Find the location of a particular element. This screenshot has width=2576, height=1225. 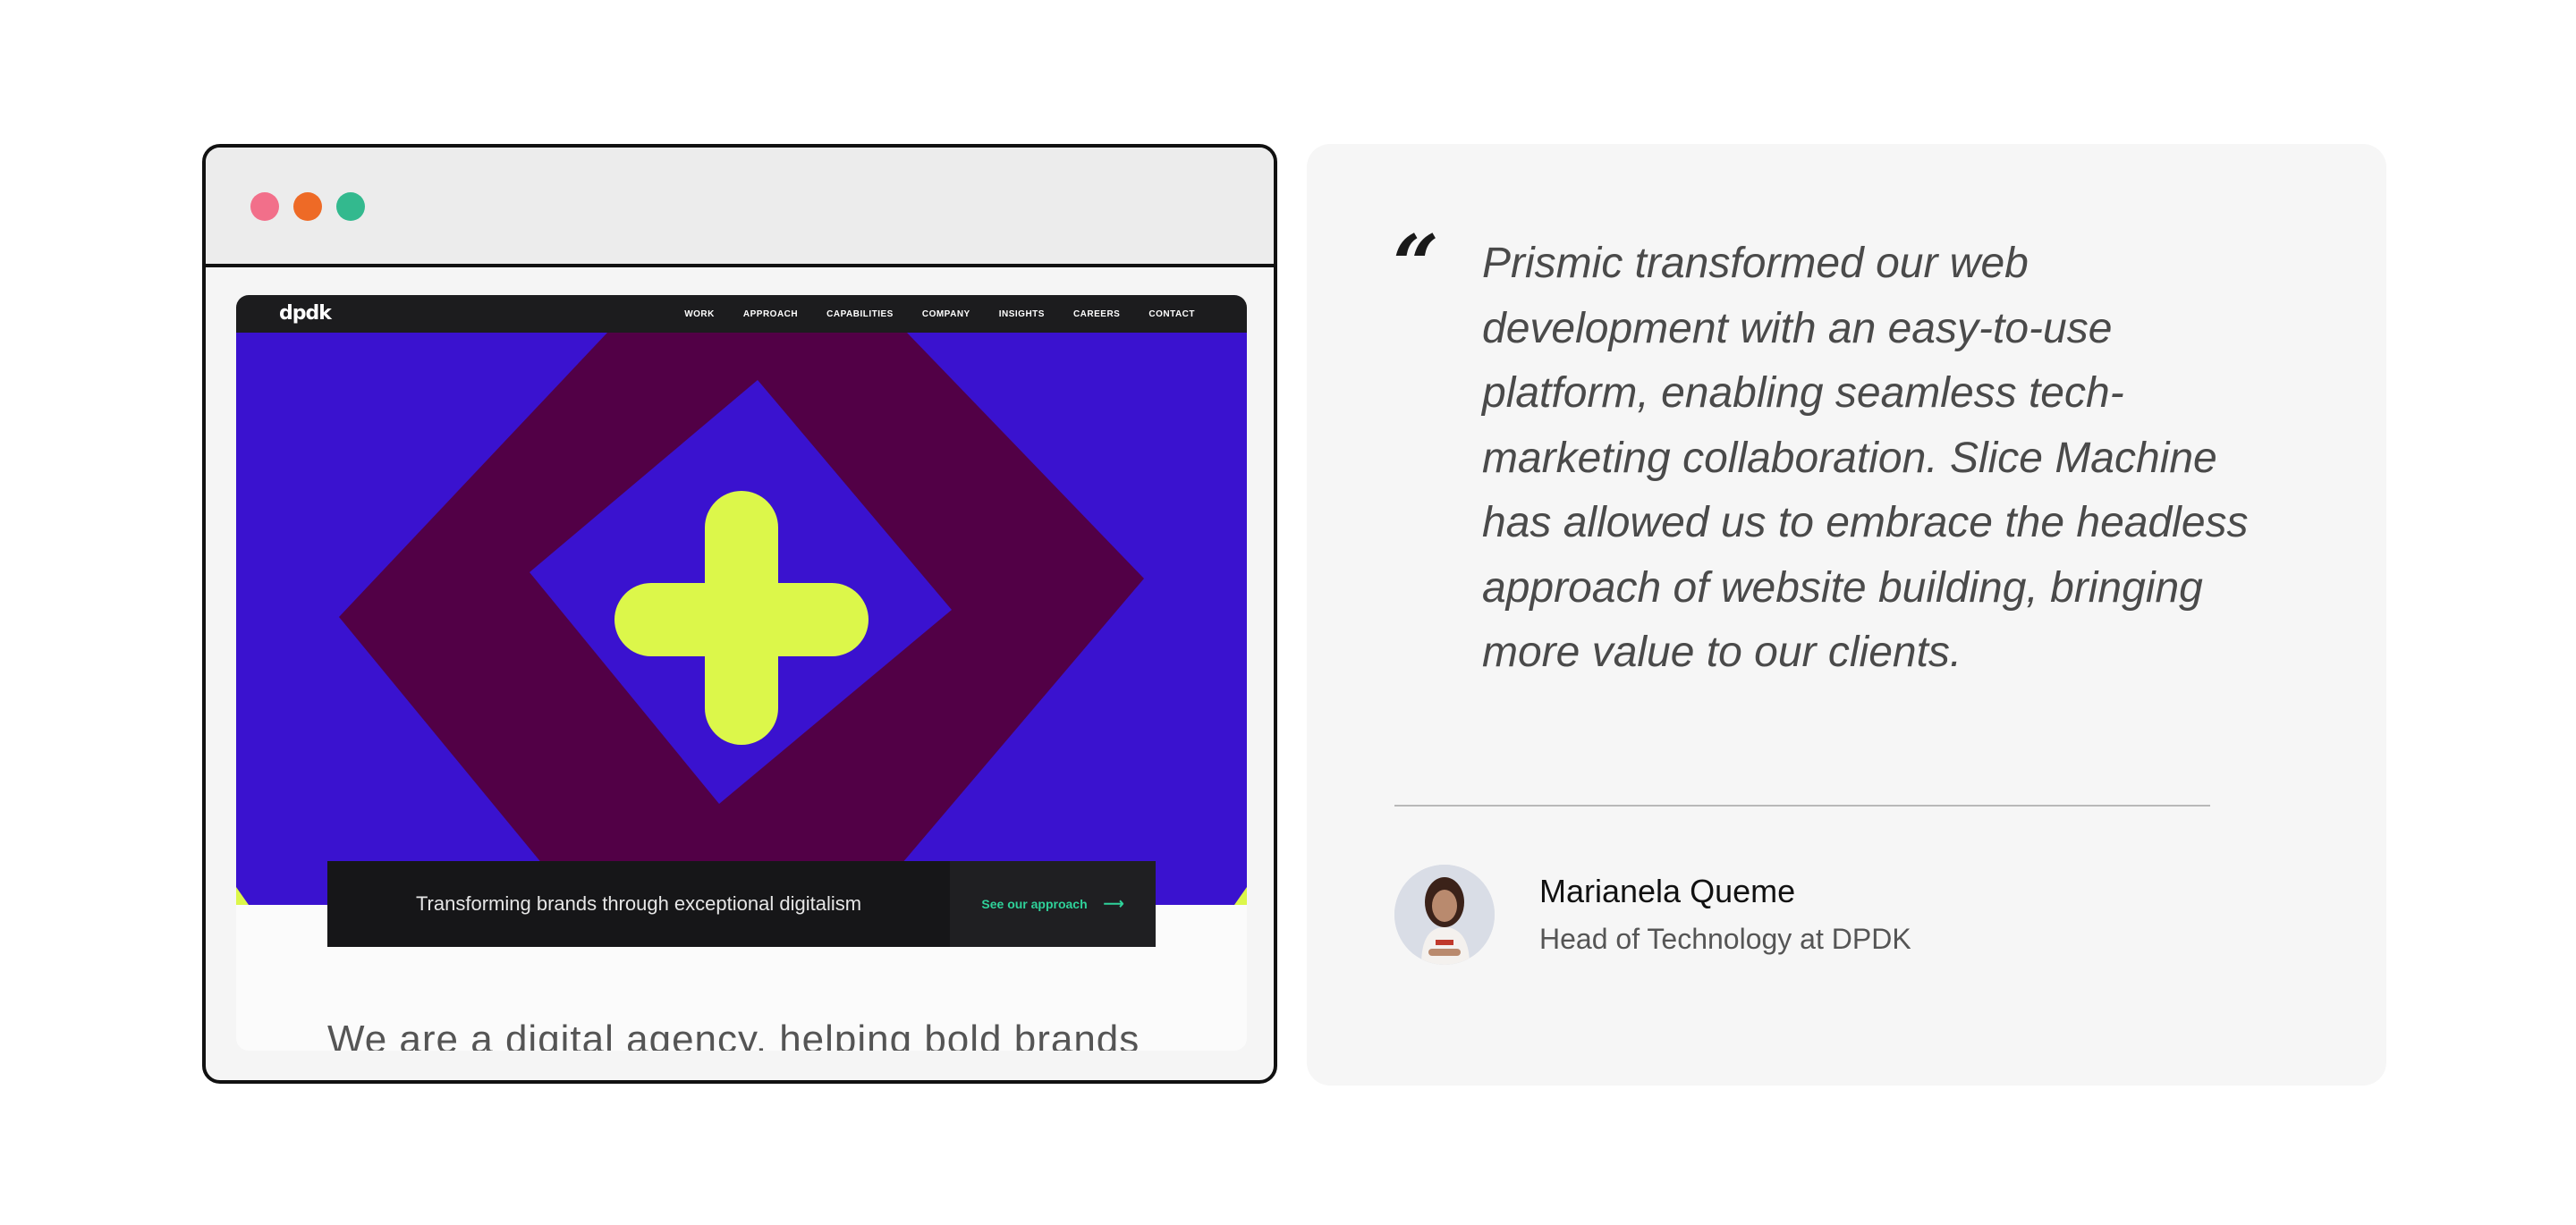

see-approach-link: See our approach ⟶ is located at coordinates (1053, 904).